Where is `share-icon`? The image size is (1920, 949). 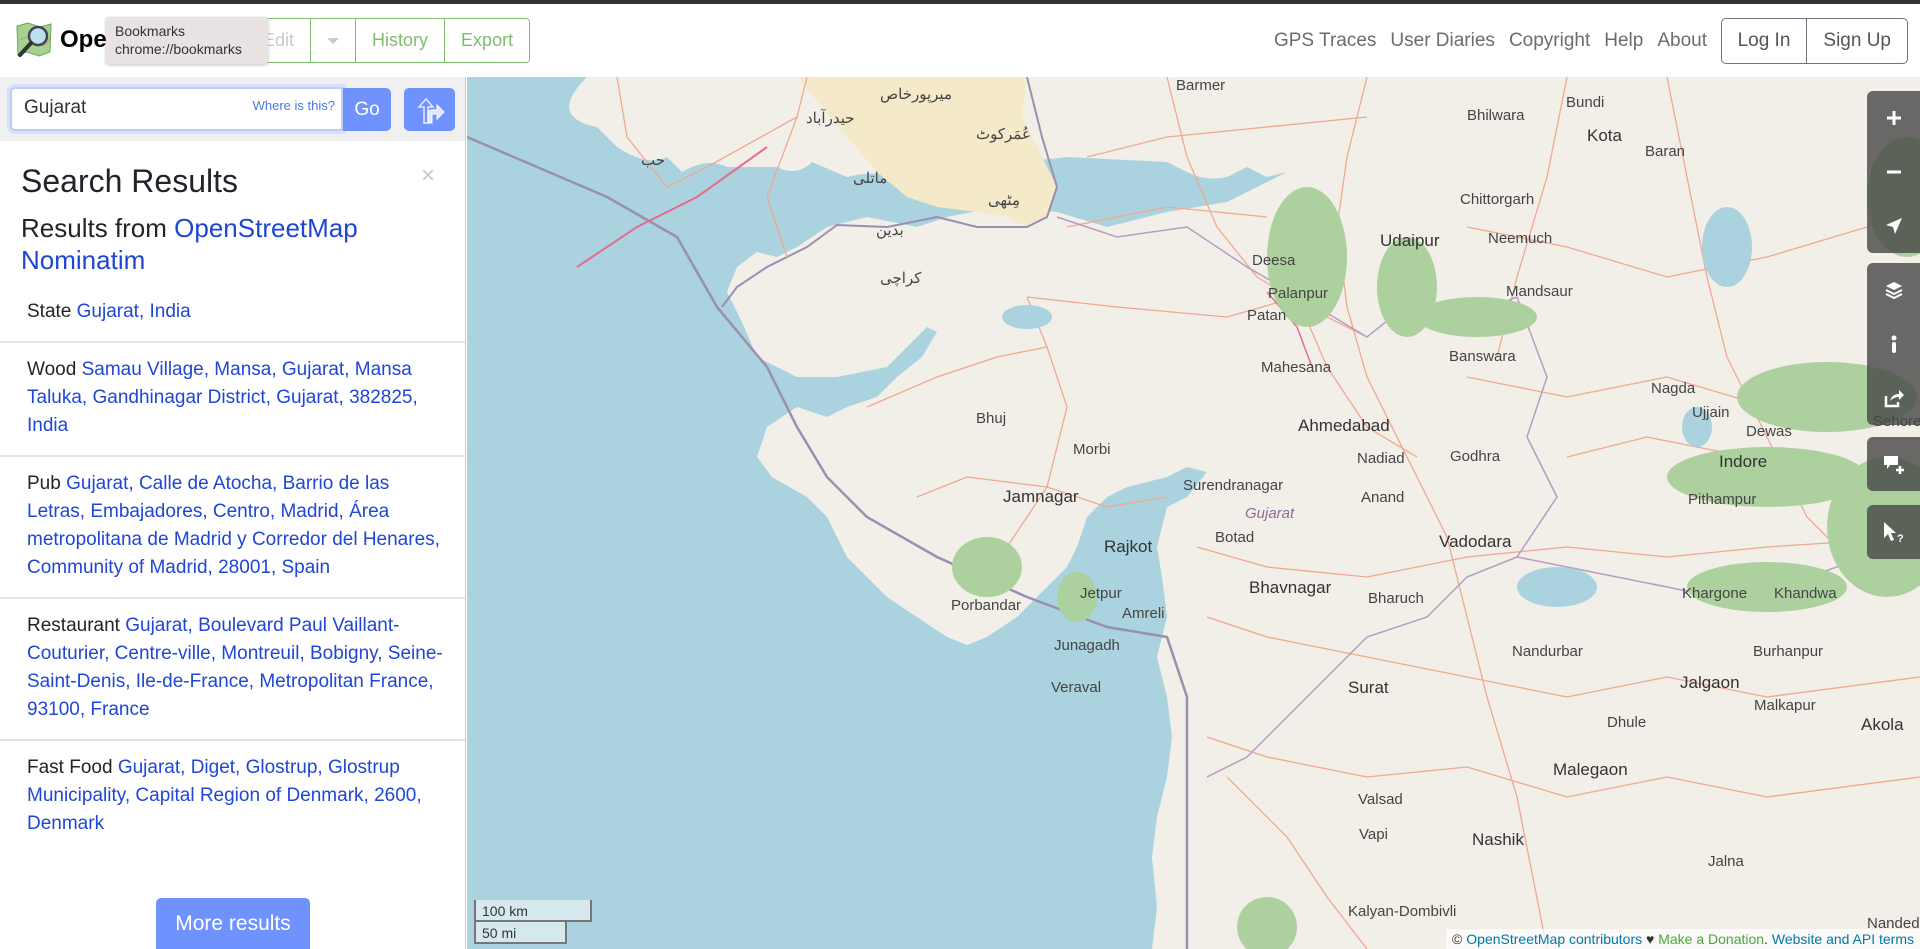 share-icon is located at coordinates (1894, 399).